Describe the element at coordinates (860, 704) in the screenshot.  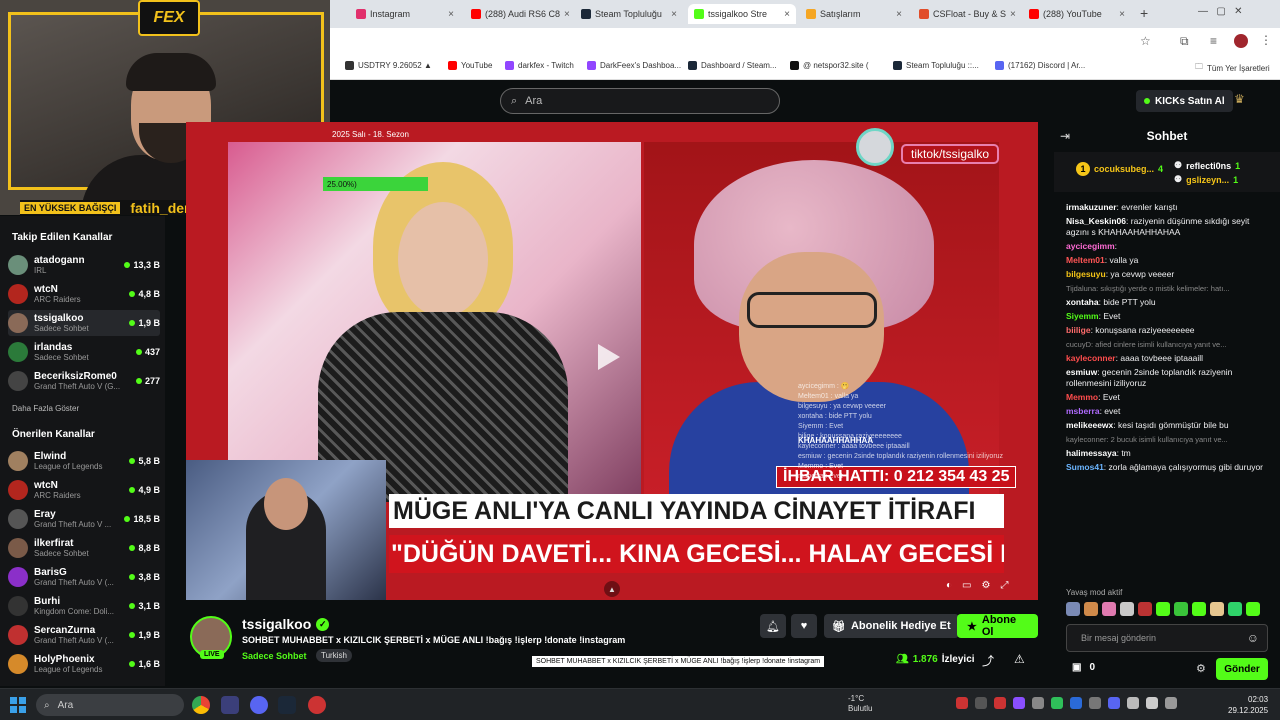
I see `weather-widget: -1°C Bulutlu` at that location.